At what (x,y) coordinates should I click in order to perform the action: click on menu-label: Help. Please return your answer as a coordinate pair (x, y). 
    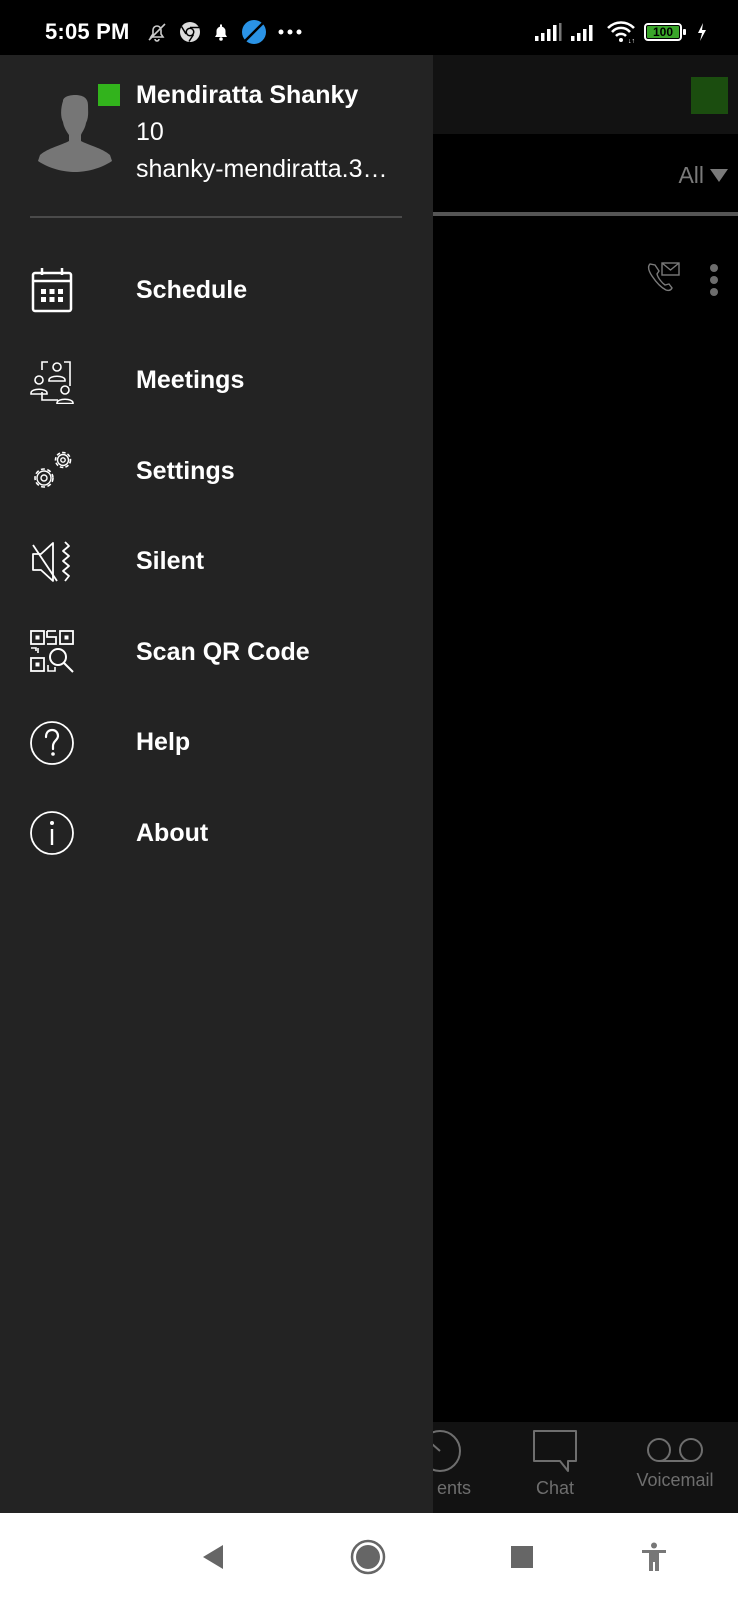
    Looking at the image, I should click on (163, 742).